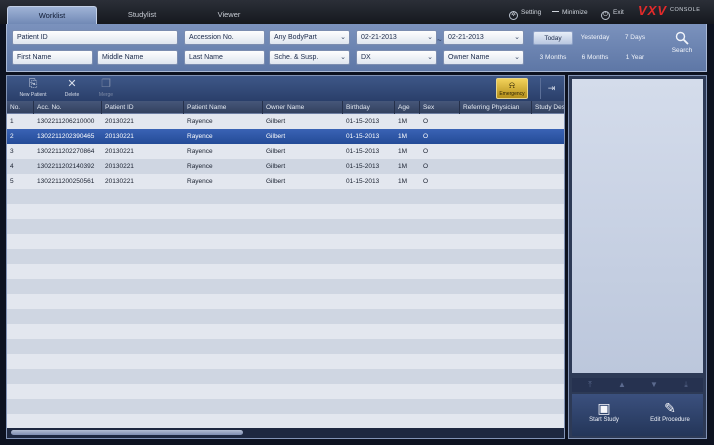 The width and height of the screenshot is (714, 445). I want to click on column-header-patient-name: Patient Name, so click(223, 107).